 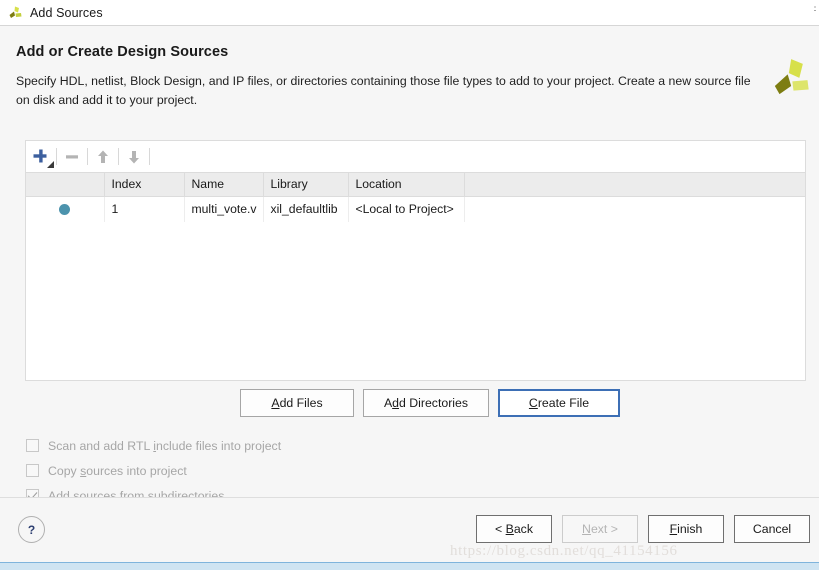 What do you see at coordinates (415, 157) in the screenshot?
I see `sources-toolbar` at bounding box center [415, 157].